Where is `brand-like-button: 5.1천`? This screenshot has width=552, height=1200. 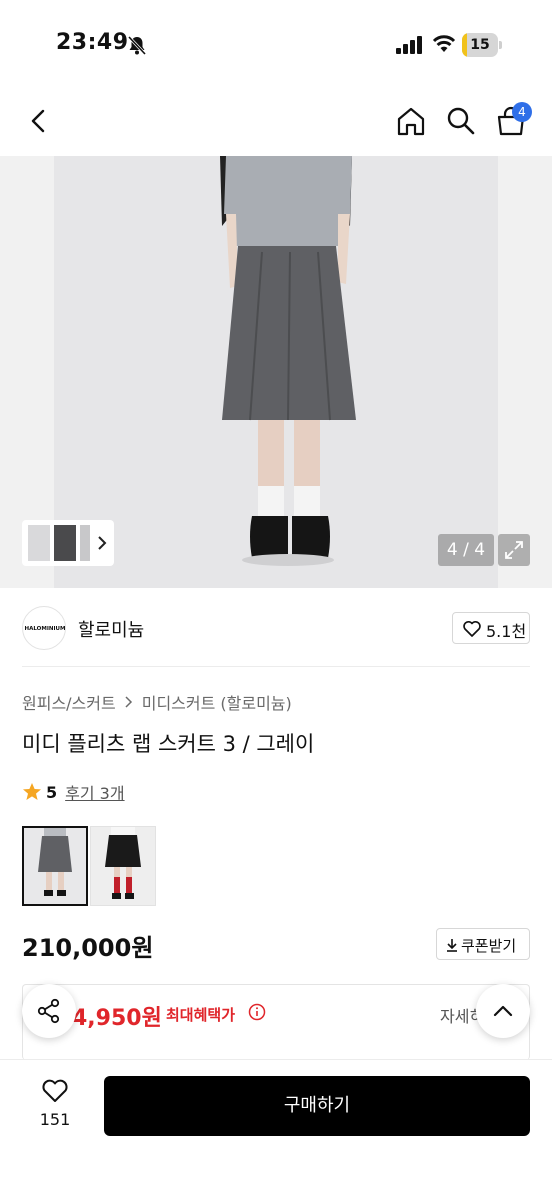 brand-like-button: 5.1천 is located at coordinates (491, 628).